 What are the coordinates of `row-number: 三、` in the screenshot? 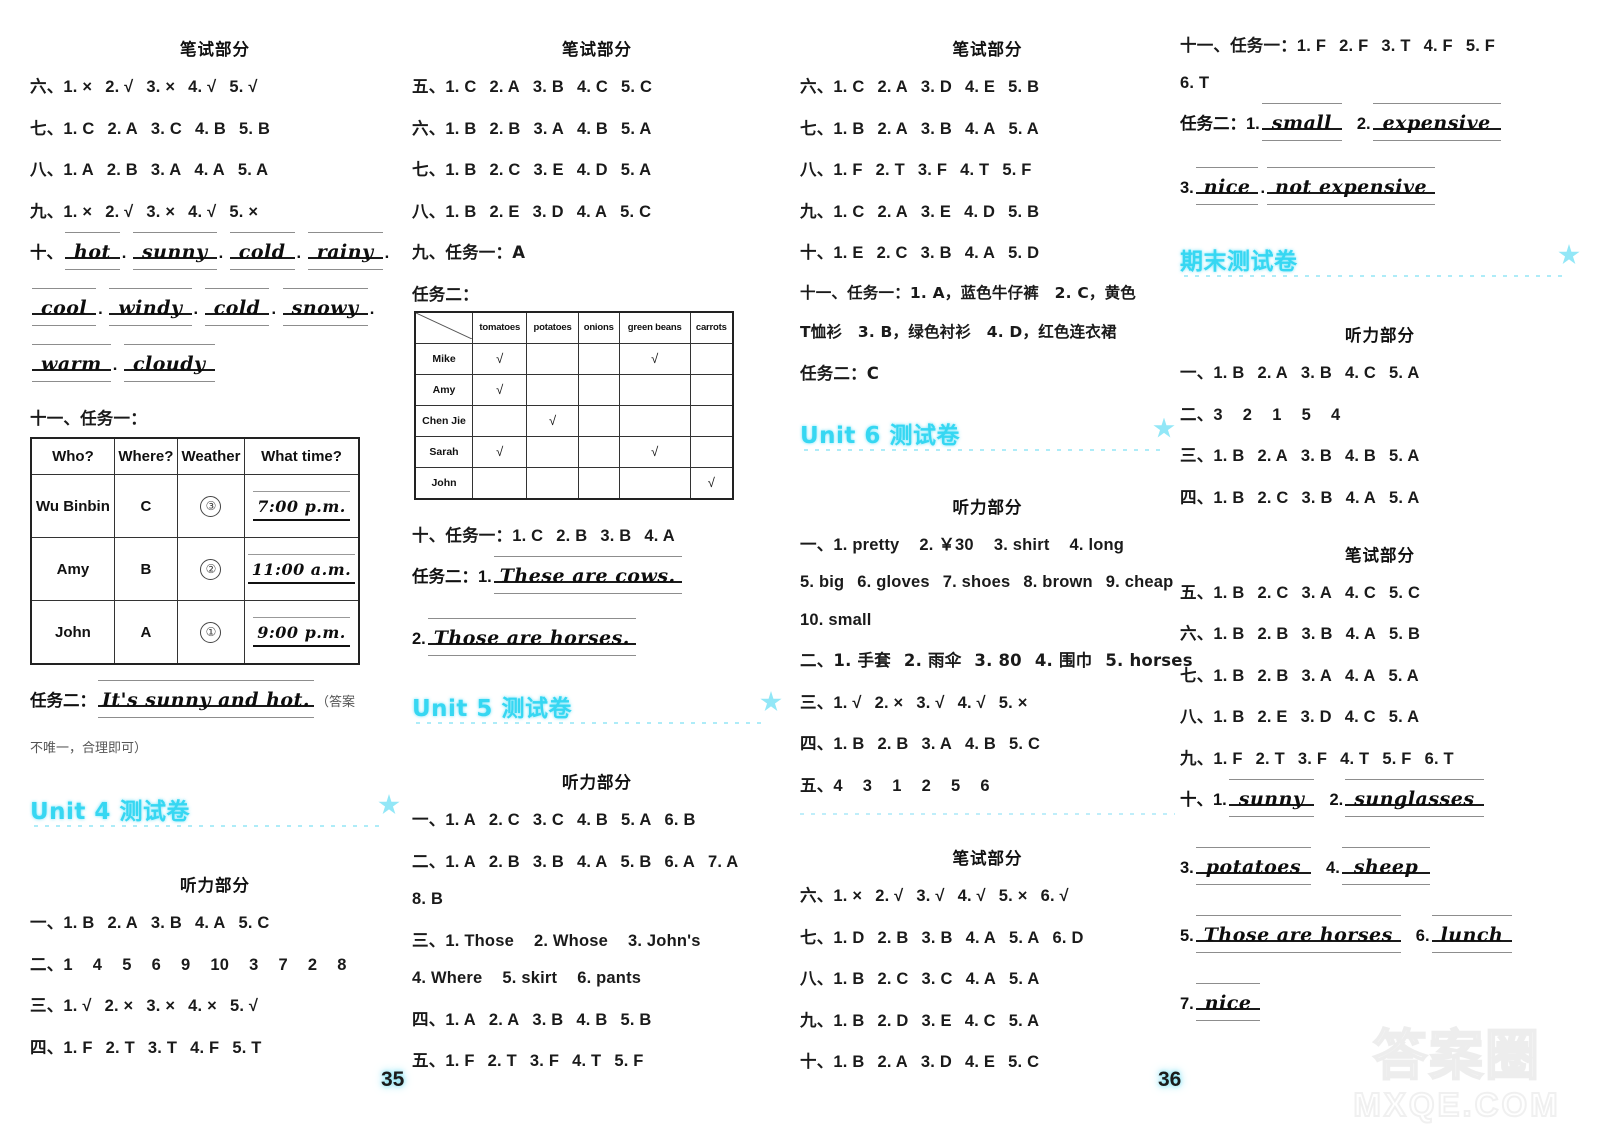 It's located at (817, 702).